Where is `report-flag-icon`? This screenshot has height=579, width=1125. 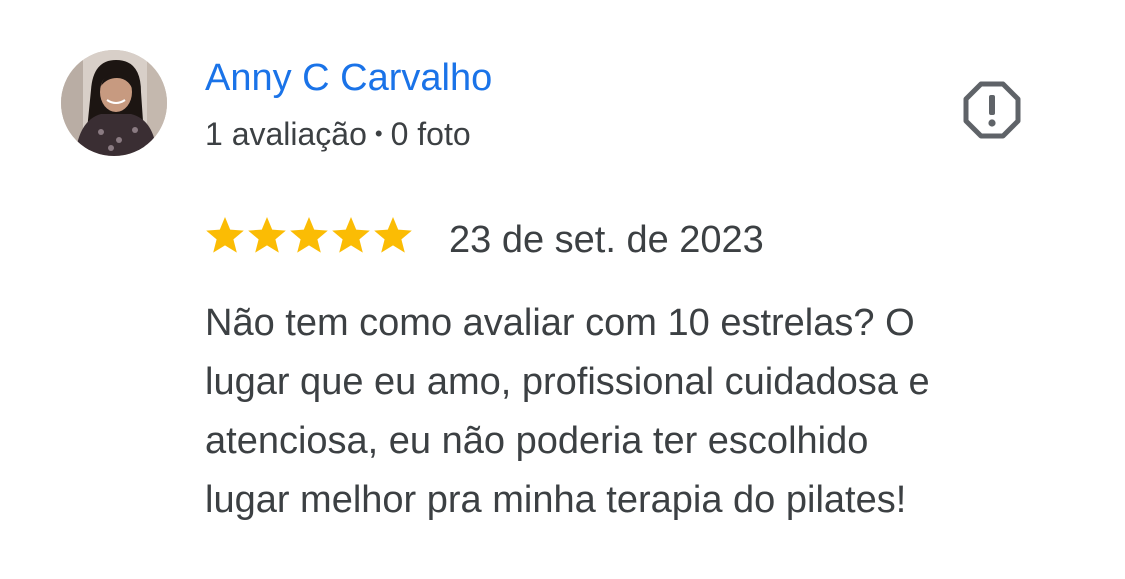
report-flag-icon is located at coordinates (992, 110).